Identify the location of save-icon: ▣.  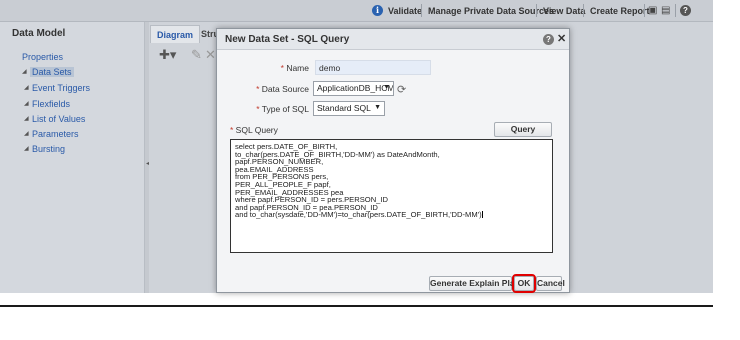
(652, 10).